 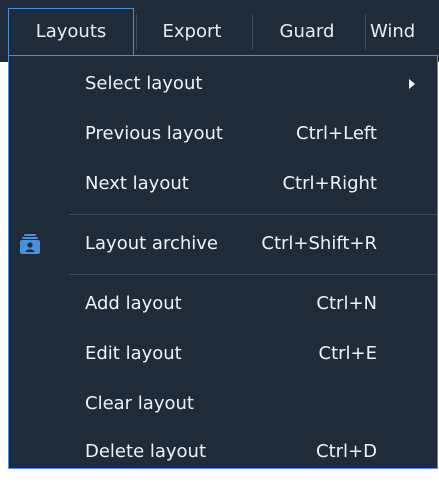 I want to click on menu-item-shortcut: Ctrl+Shift+R, so click(x=319, y=243).